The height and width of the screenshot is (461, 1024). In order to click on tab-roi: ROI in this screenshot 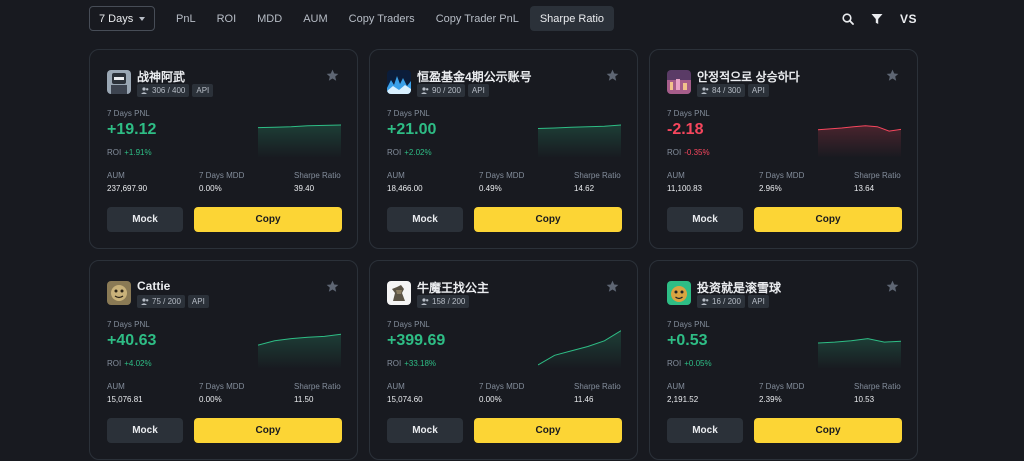, I will do `click(227, 18)`.